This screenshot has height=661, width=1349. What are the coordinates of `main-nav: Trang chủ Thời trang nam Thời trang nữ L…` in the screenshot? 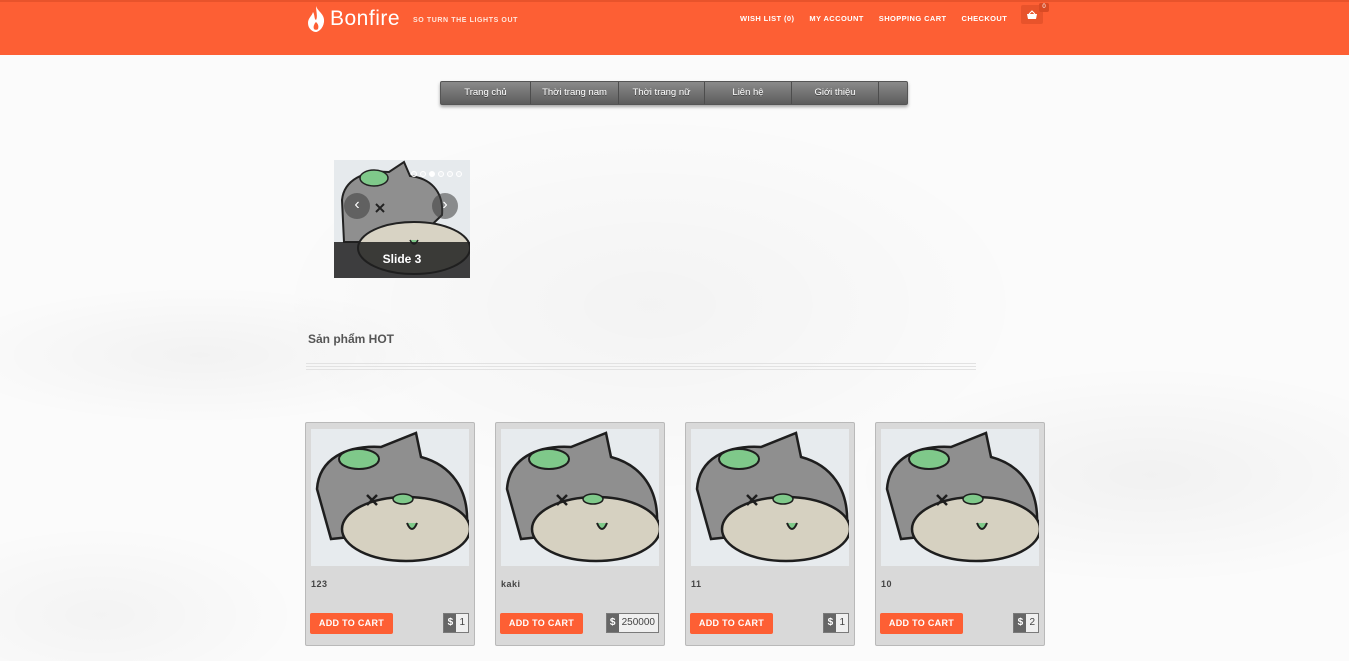 It's located at (674, 93).